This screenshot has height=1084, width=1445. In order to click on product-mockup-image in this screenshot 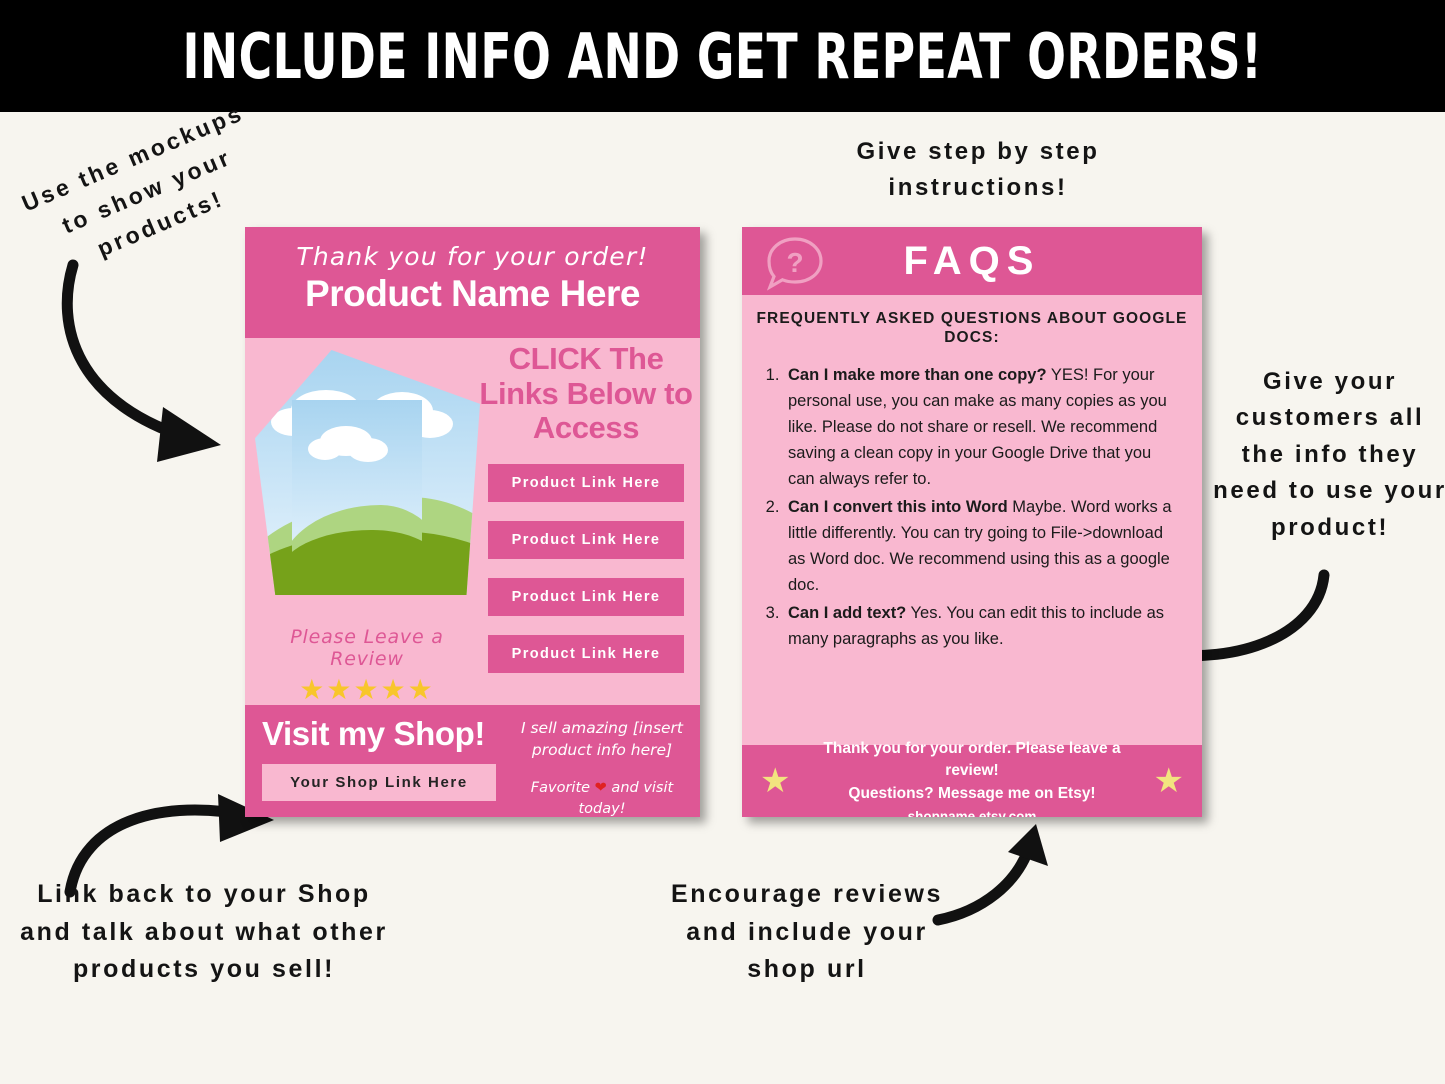, I will do `click(370, 483)`.